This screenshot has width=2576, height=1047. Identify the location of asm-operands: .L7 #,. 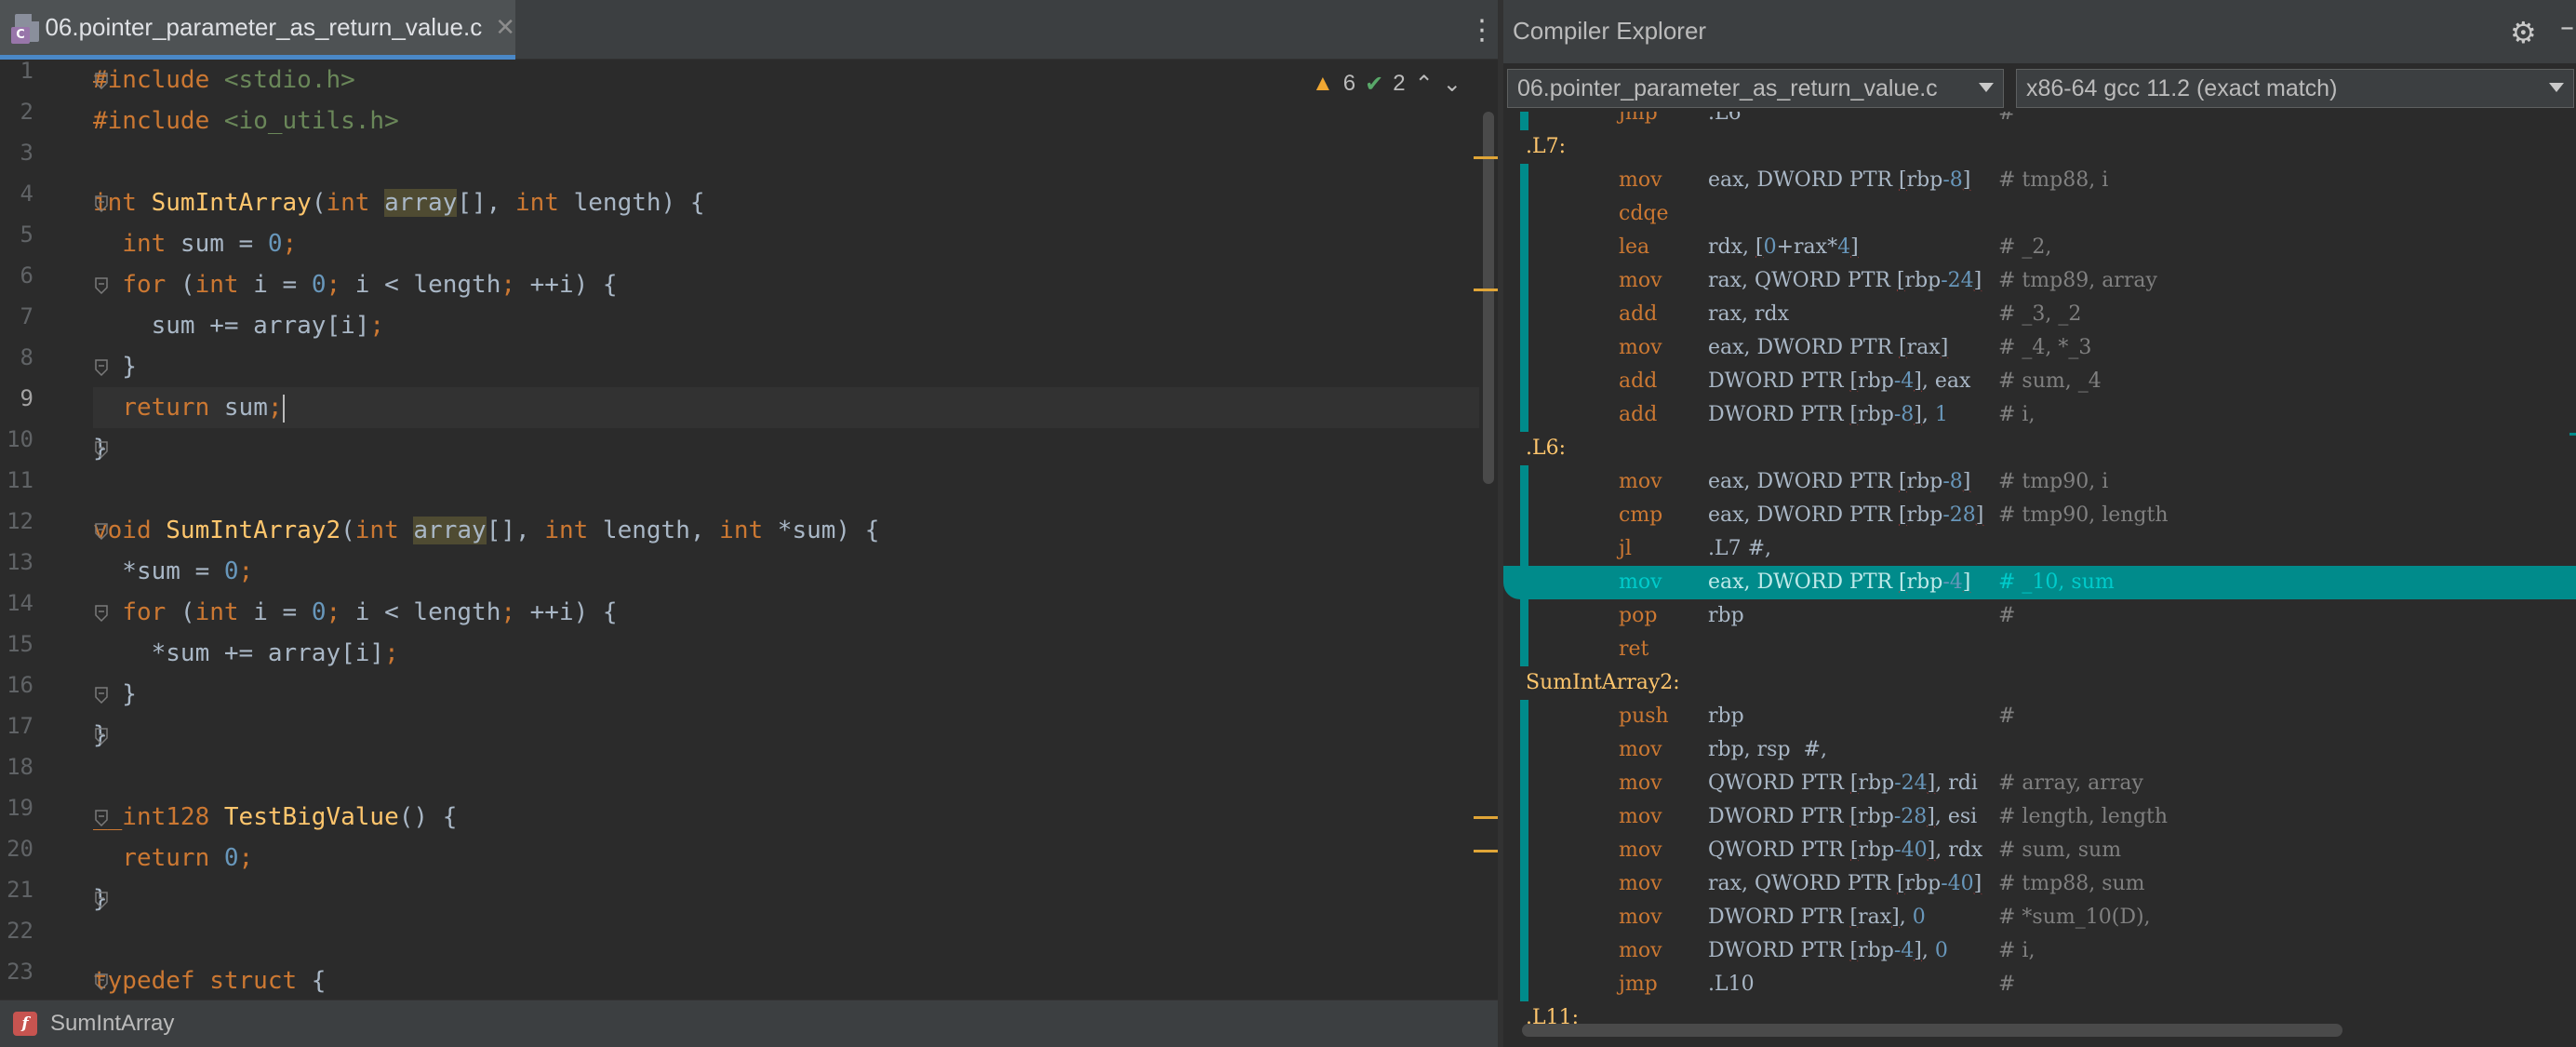
(1740, 548).